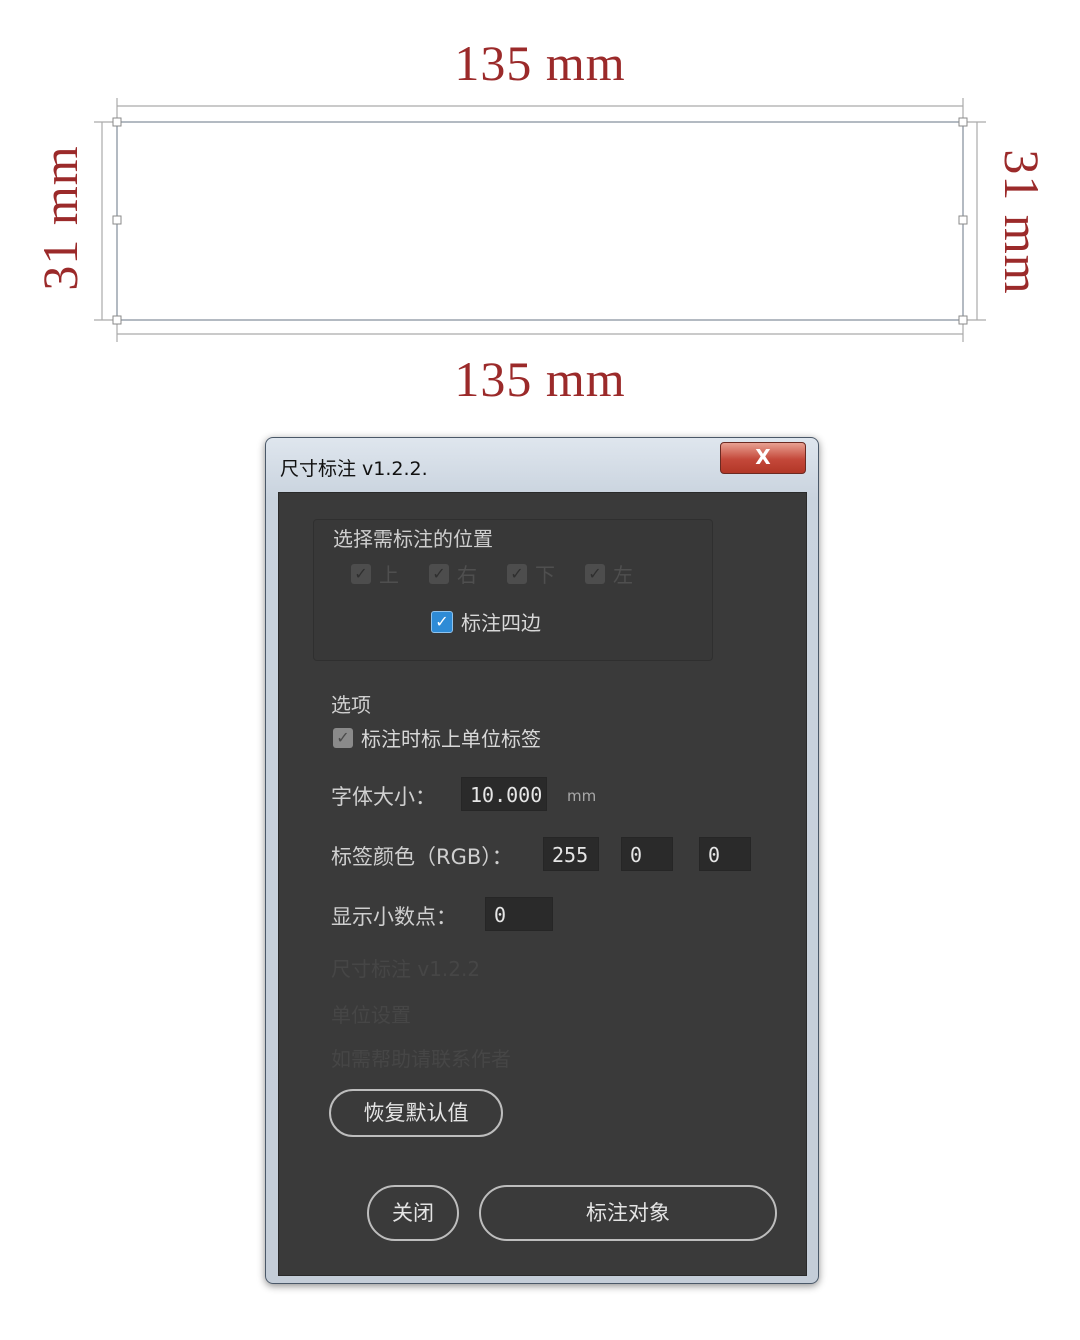  Describe the element at coordinates (545, 575) in the screenshot. I see `side-label-bottom: 下` at that location.